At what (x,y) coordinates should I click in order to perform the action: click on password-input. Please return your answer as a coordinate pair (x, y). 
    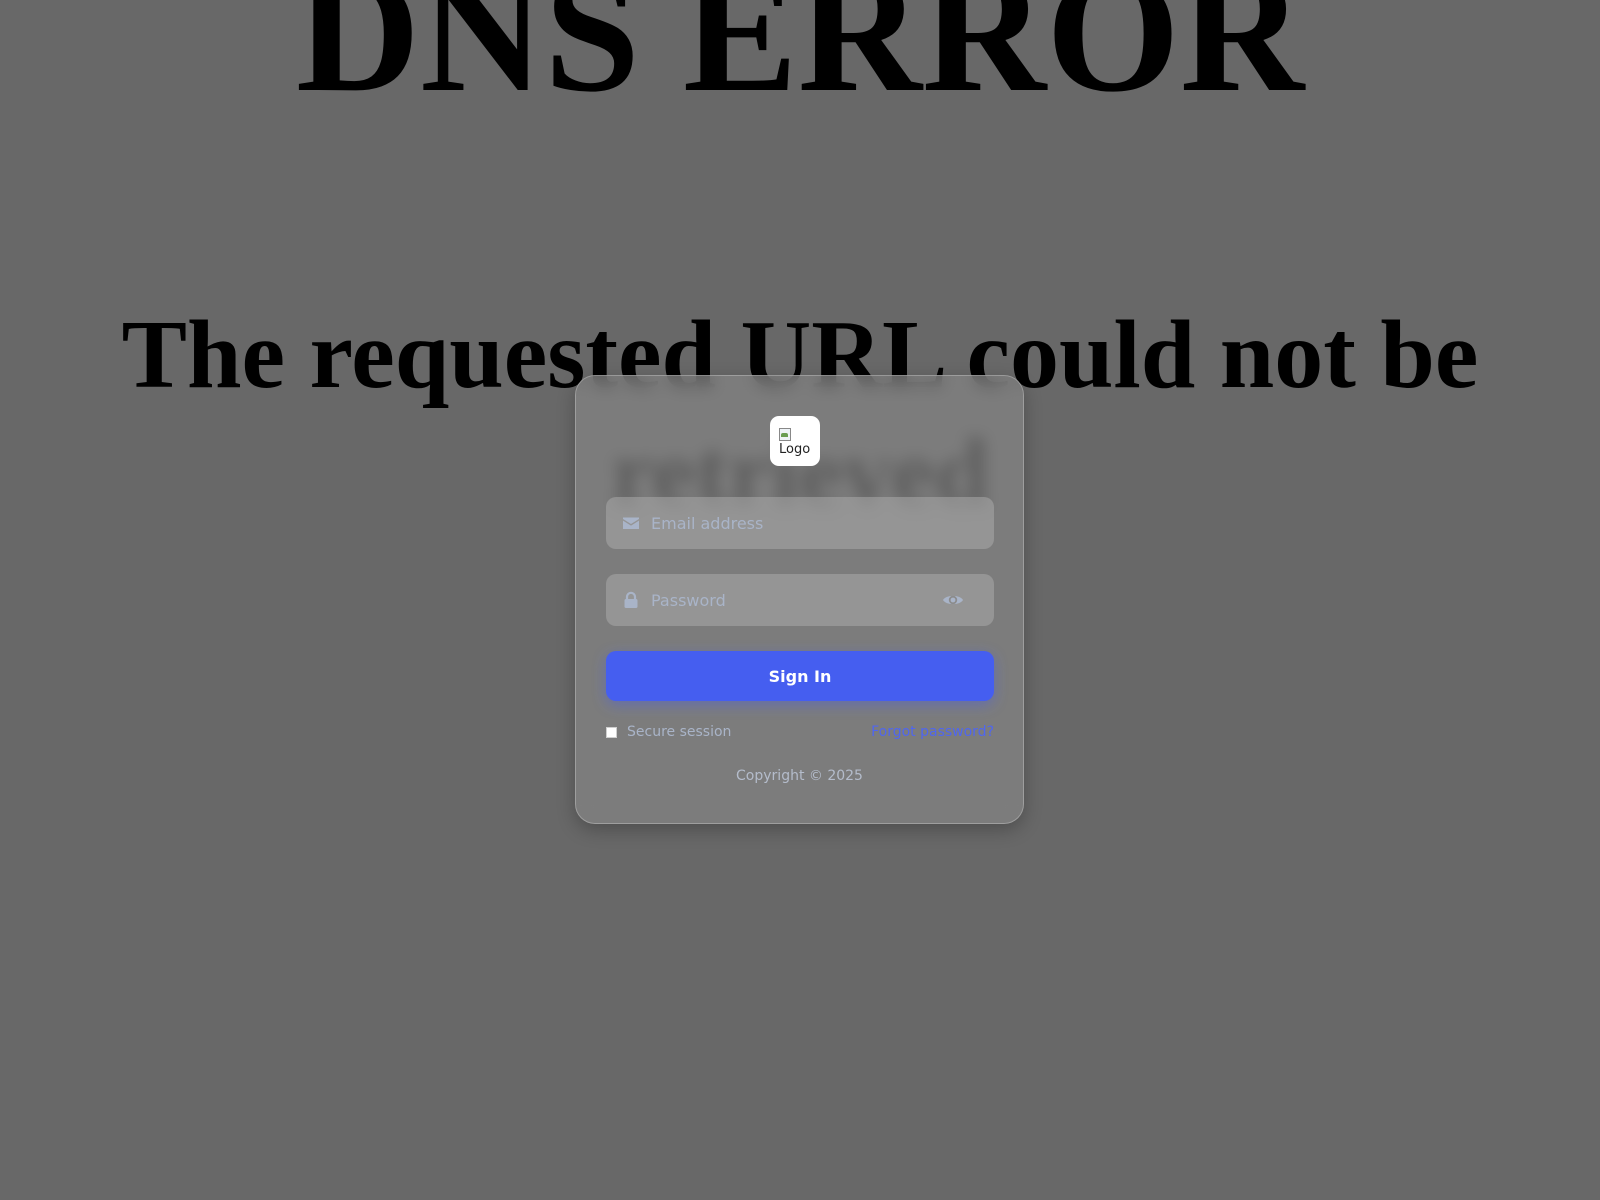
    Looking at the image, I should click on (791, 600).